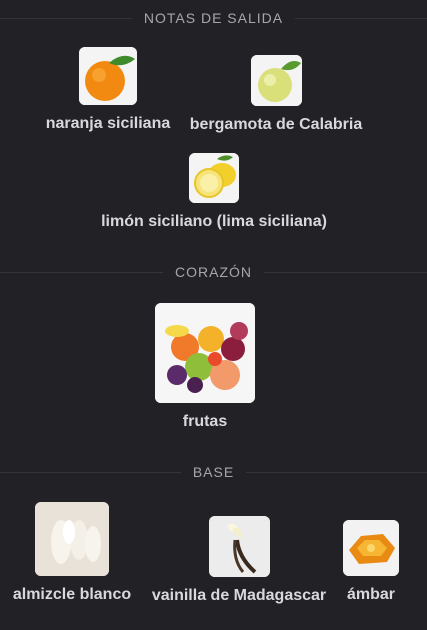 The height and width of the screenshot is (630, 427). Describe the element at coordinates (72, 539) in the screenshot. I see `white-musk-icon` at that location.